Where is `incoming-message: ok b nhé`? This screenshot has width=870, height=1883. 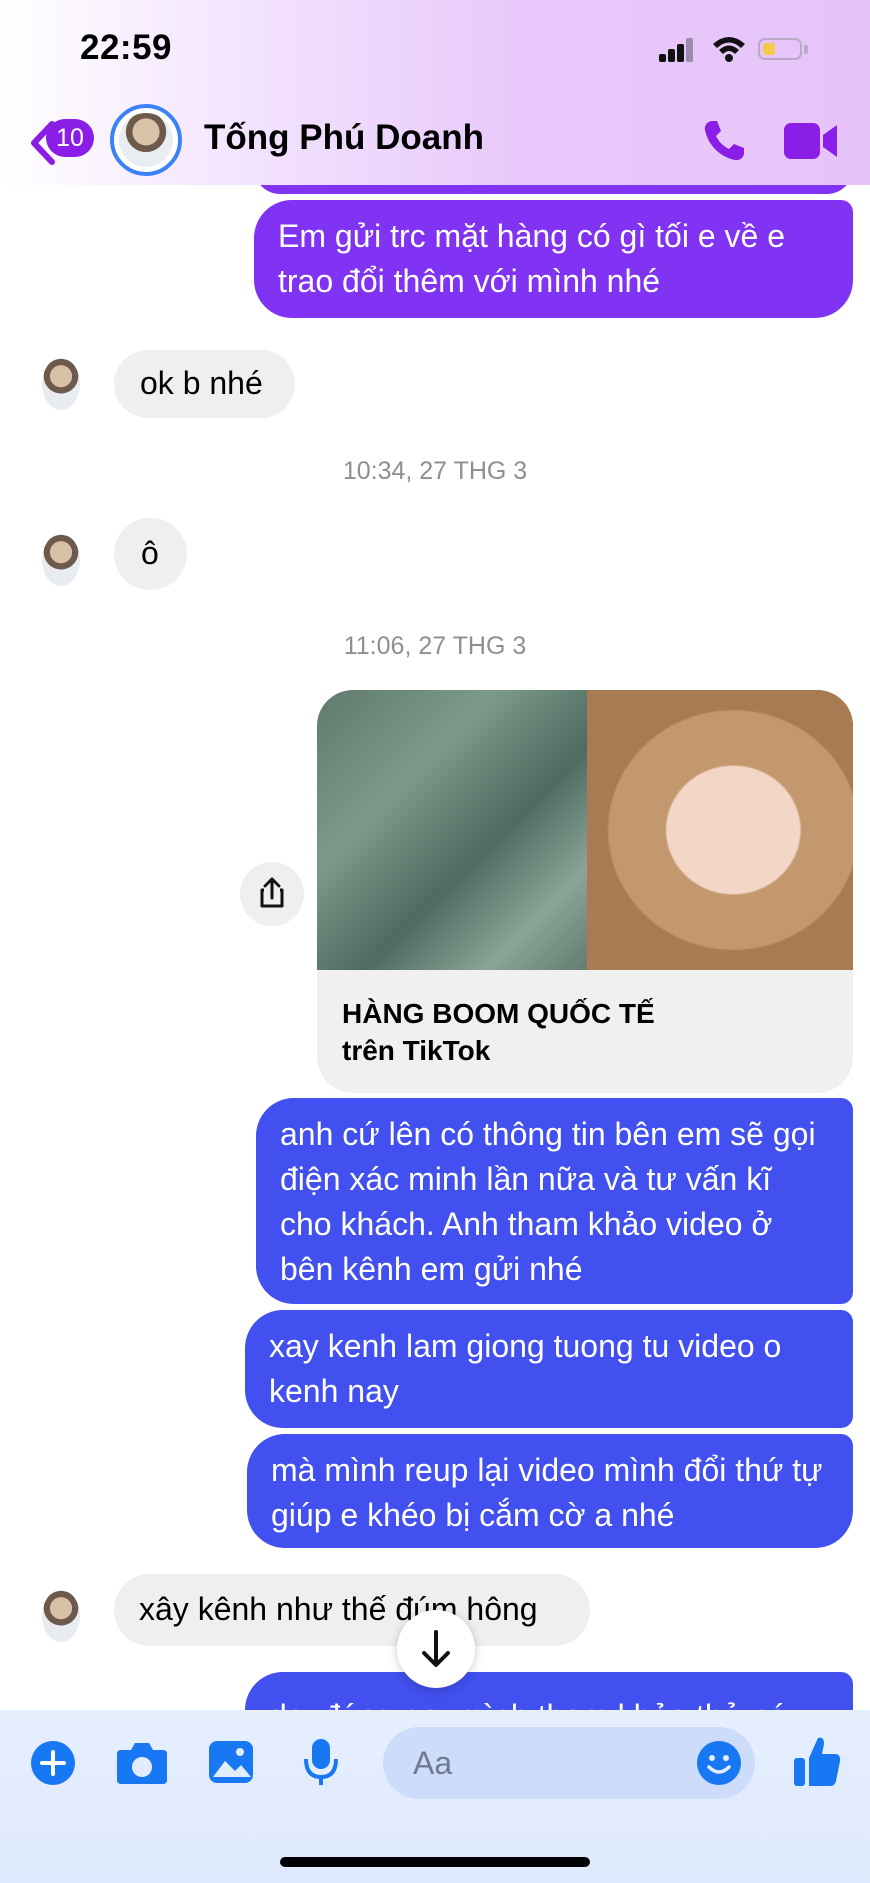 incoming-message: ok b nhé is located at coordinates (204, 384).